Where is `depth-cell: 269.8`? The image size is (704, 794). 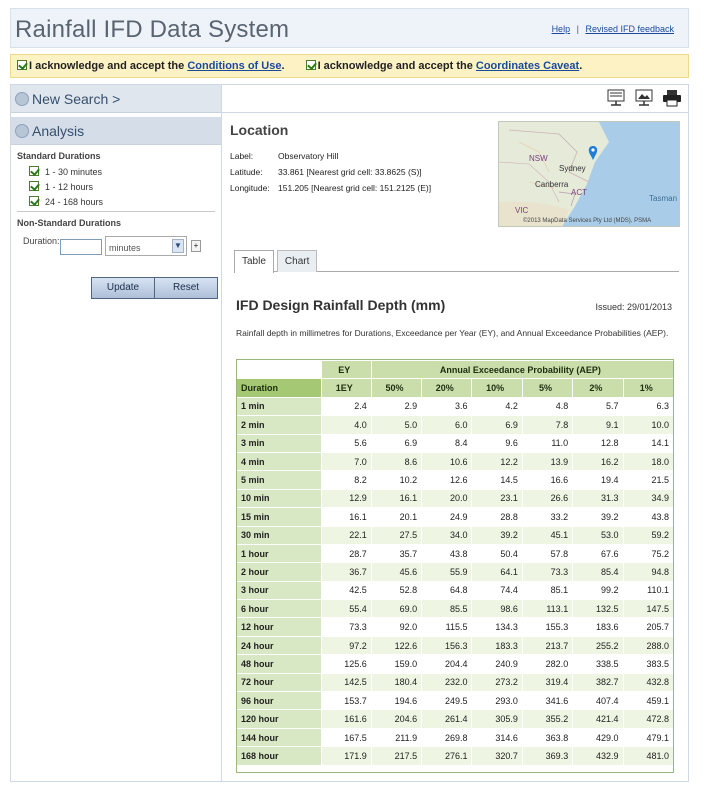 depth-cell: 269.8 is located at coordinates (447, 737).